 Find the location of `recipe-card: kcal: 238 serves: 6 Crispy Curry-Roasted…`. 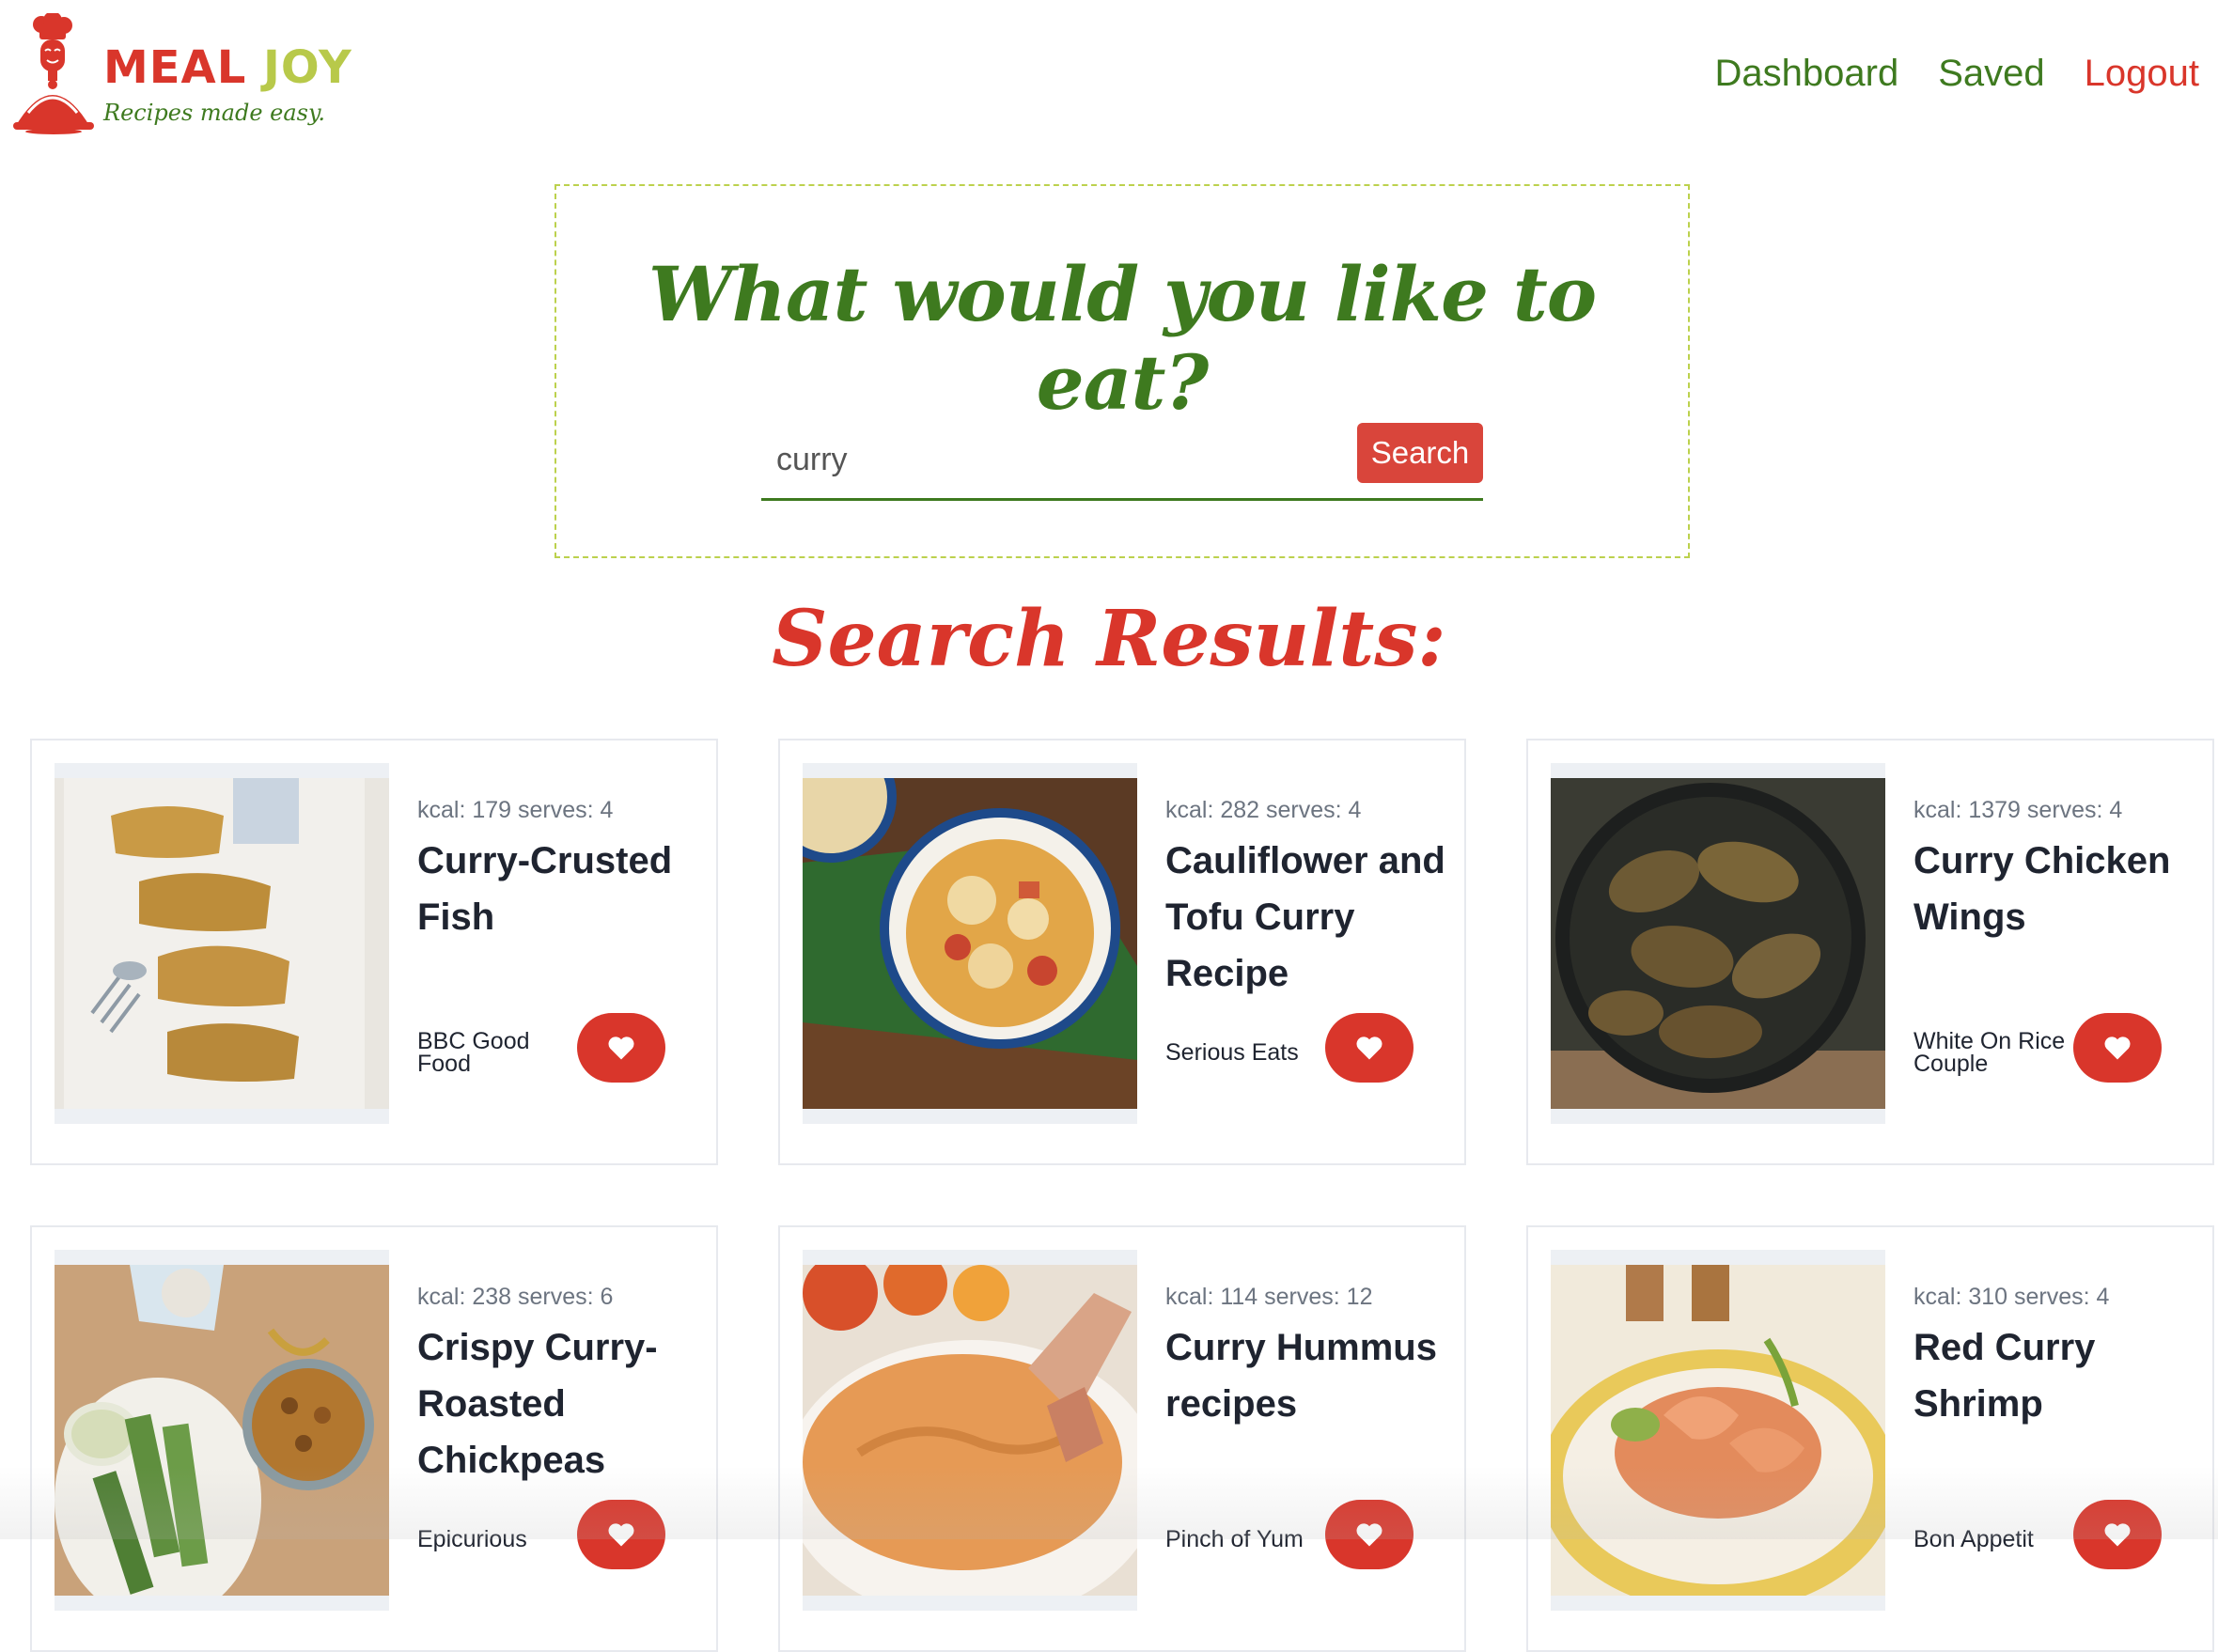

recipe-card: kcal: 238 serves: 6 Crispy Curry-Roasted… is located at coordinates (374, 1438).